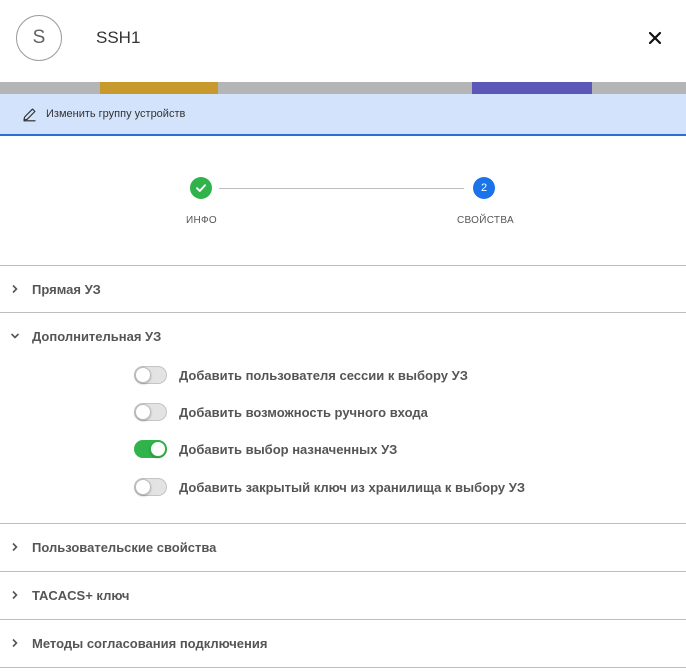  What do you see at coordinates (81, 595) in the screenshot?
I see `section-label: TACACS+ ключ` at bounding box center [81, 595].